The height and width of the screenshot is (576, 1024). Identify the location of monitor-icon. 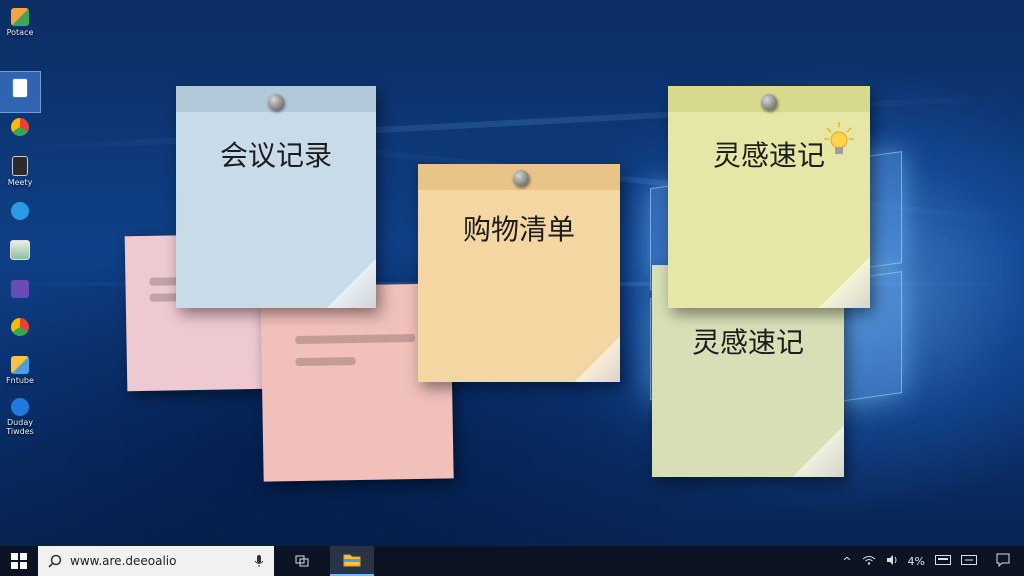
(20, 250).